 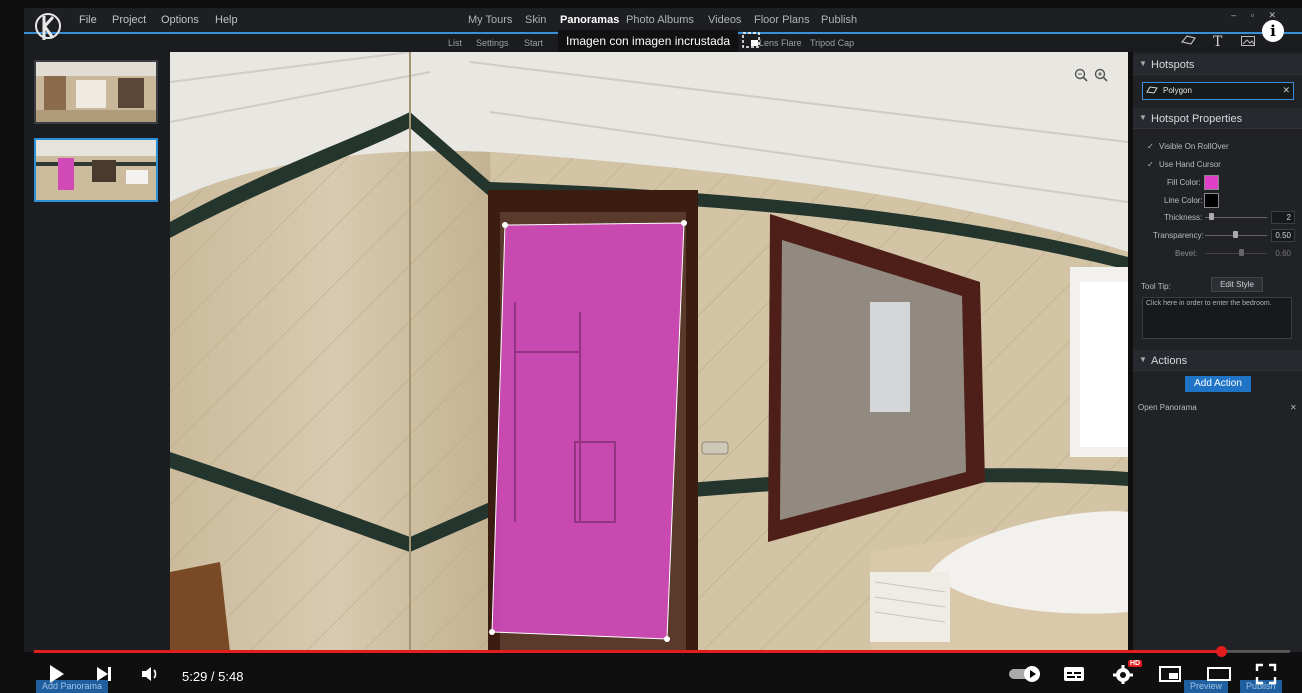 I want to click on thickness-slider-handle, so click(x=1211, y=216).